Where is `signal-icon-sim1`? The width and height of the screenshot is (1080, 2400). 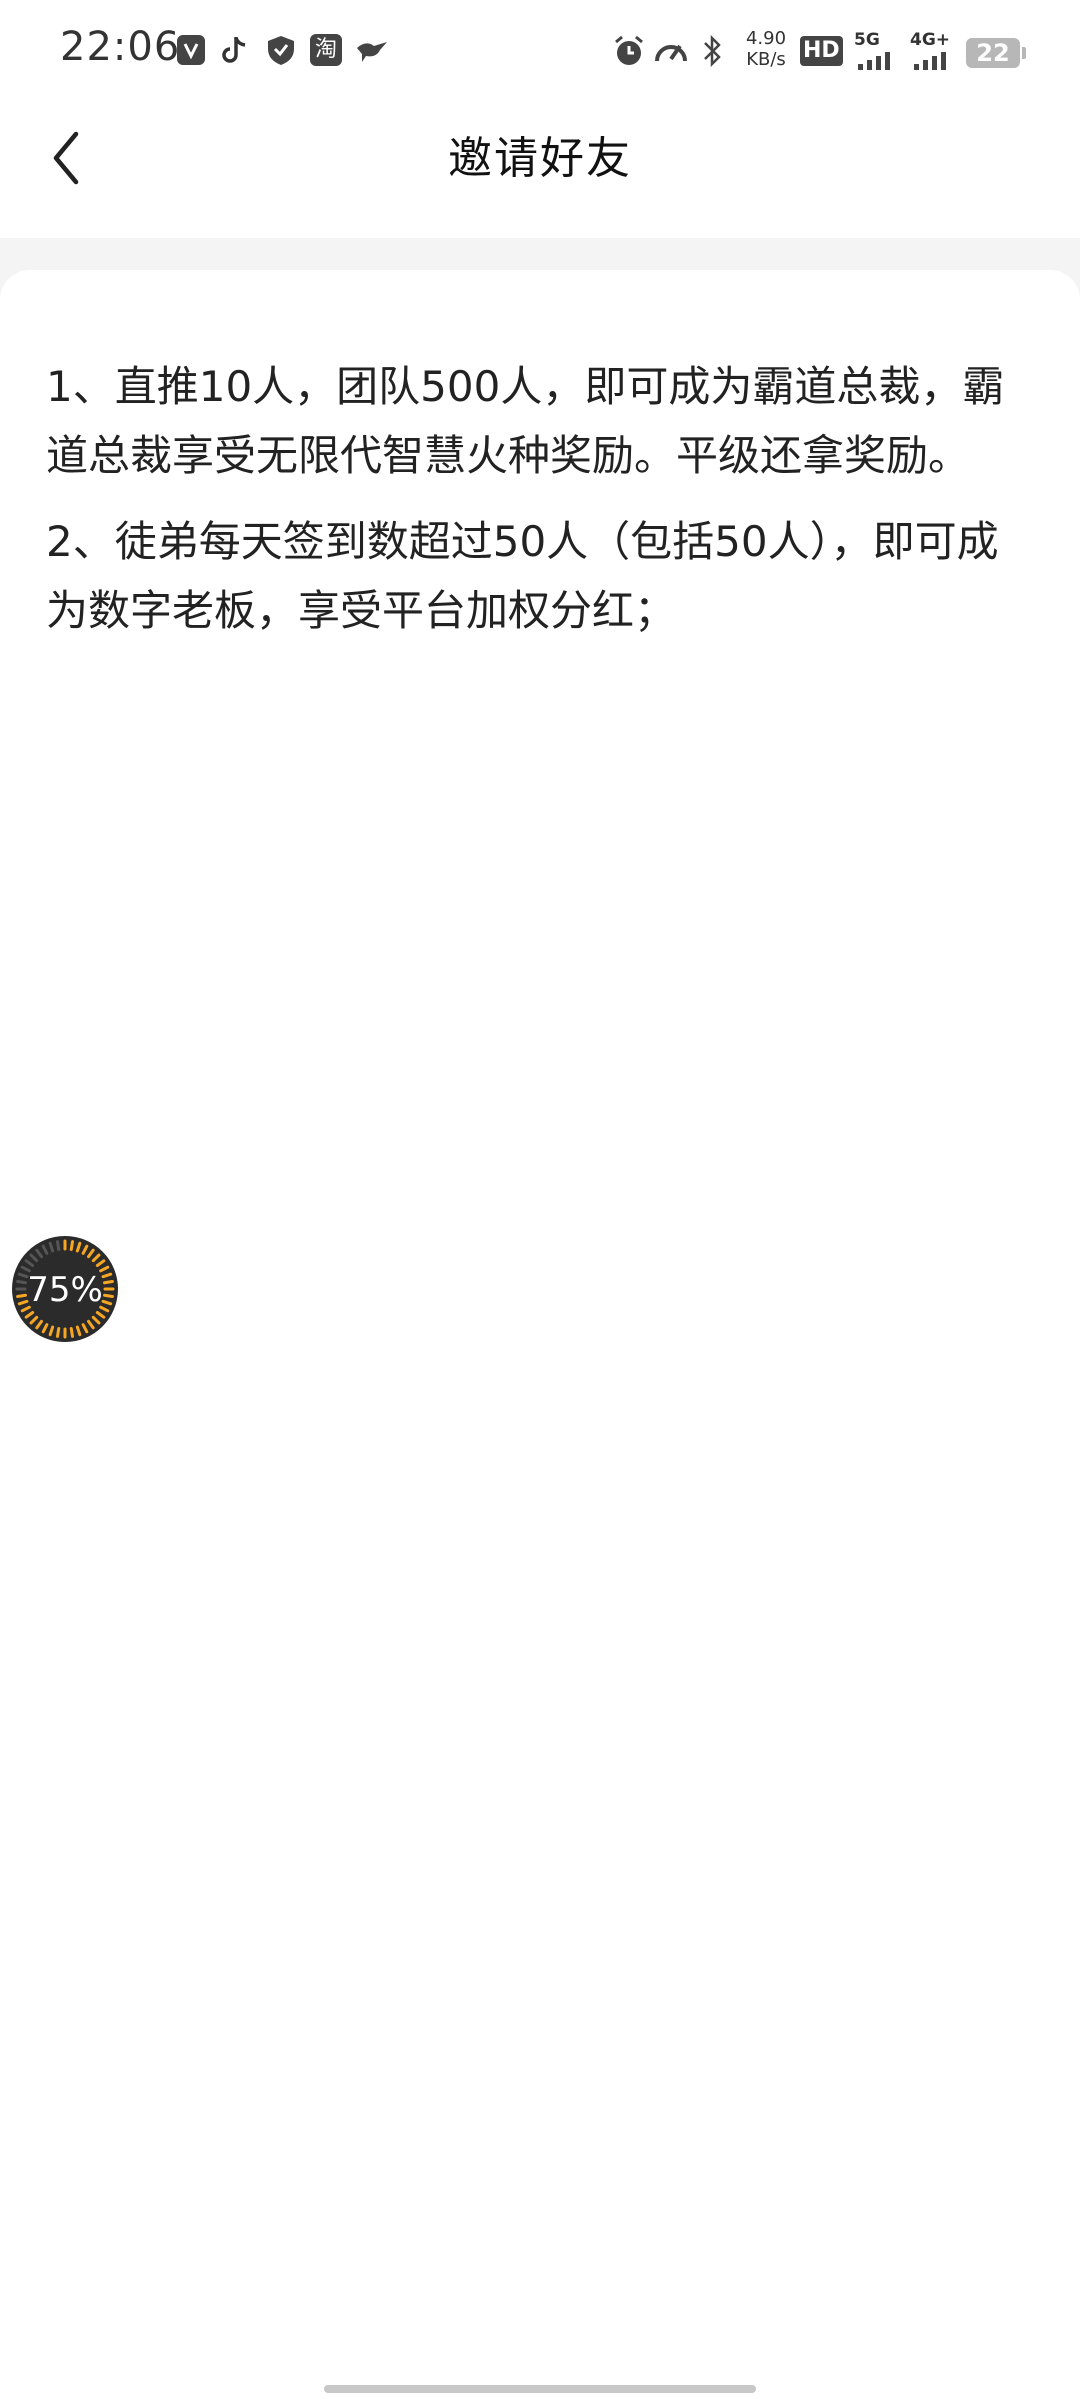 signal-icon-sim1 is located at coordinates (874, 61).